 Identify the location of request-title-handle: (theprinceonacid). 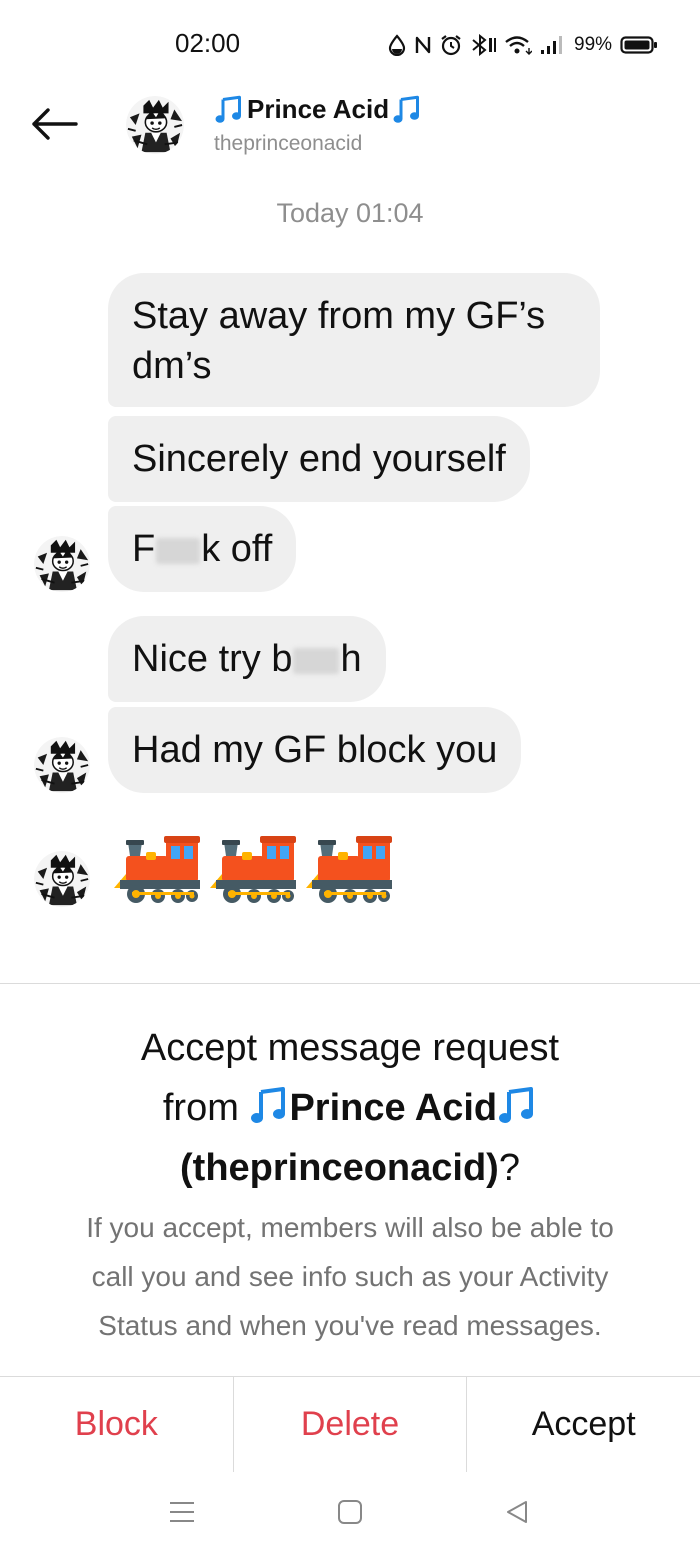
(339, 1168).